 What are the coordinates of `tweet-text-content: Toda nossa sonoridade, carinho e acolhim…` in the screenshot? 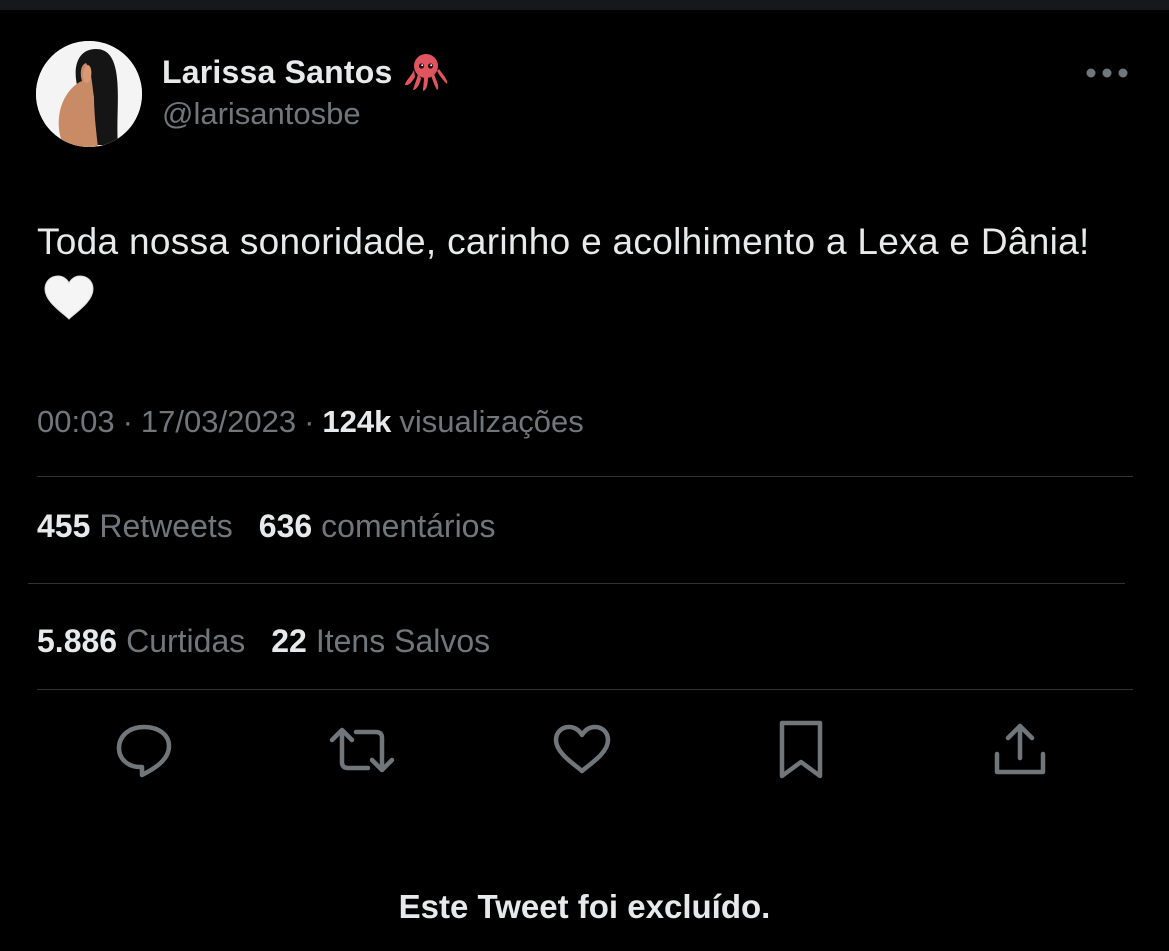 It's located at (563, 241).